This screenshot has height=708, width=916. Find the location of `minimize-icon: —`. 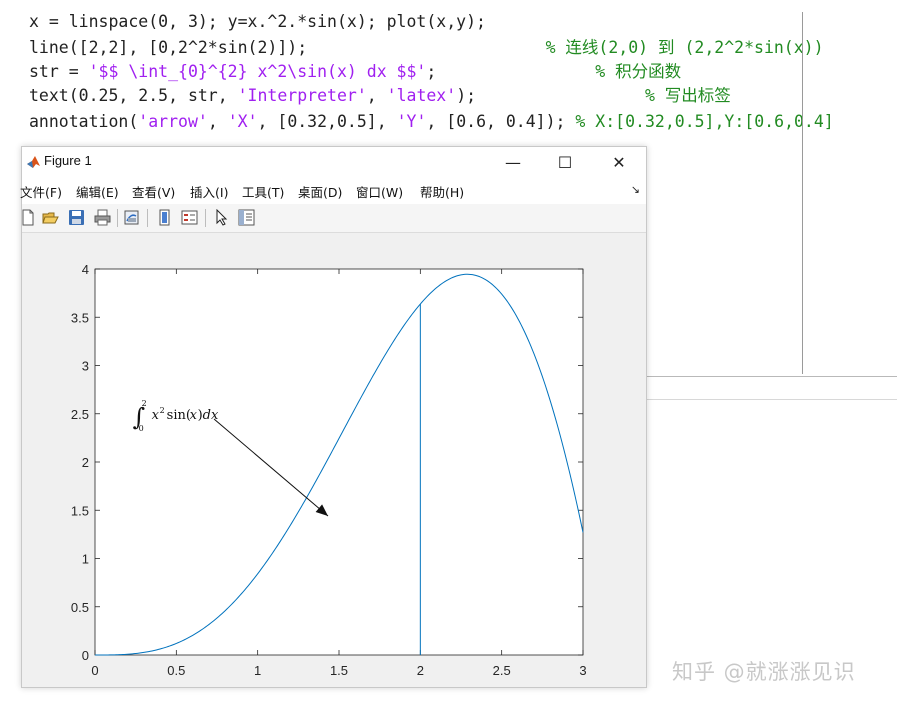

minimize-icon: — is located at coordinates (513, 162).